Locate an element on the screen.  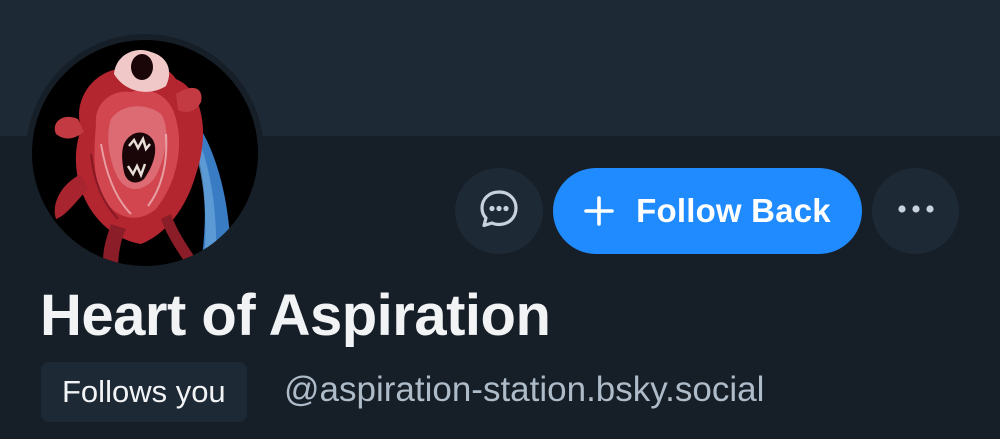
follow-back-button: Follow Back is located at coordinates (707, 211).